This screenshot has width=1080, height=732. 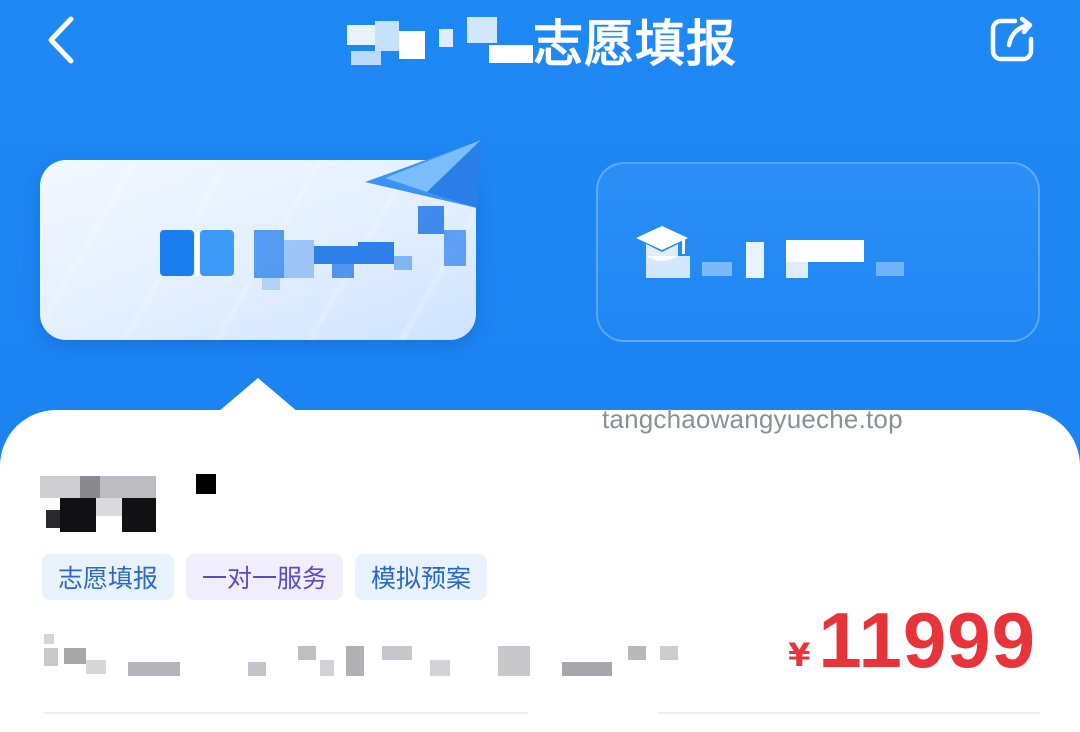 I want to click on service-card, so click(x=818, y=252).